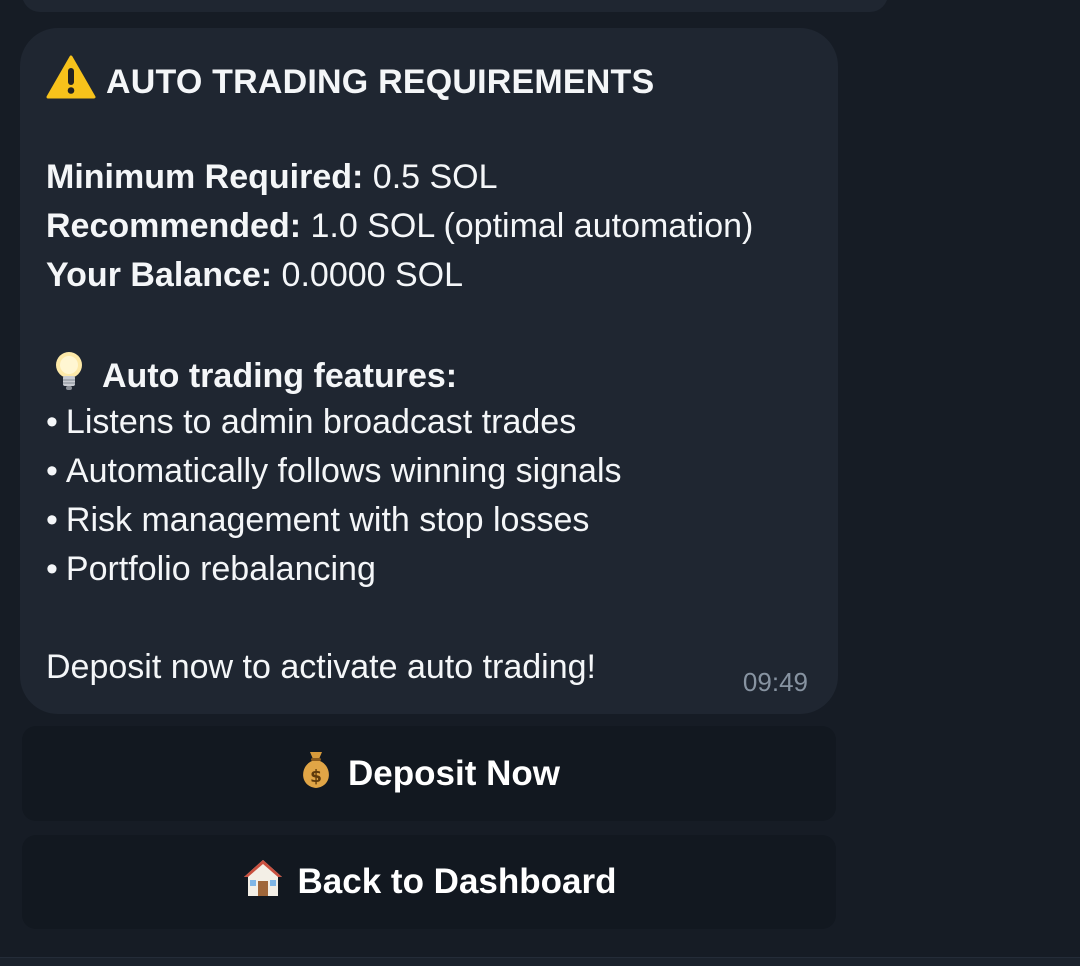 The width and height of the screenshot is (1080, 966). What do you see at coordinates (211, 569) in the screenshot?
I see `feature-item: • Portfolio rebalancing` at bounding box center [211, 569].